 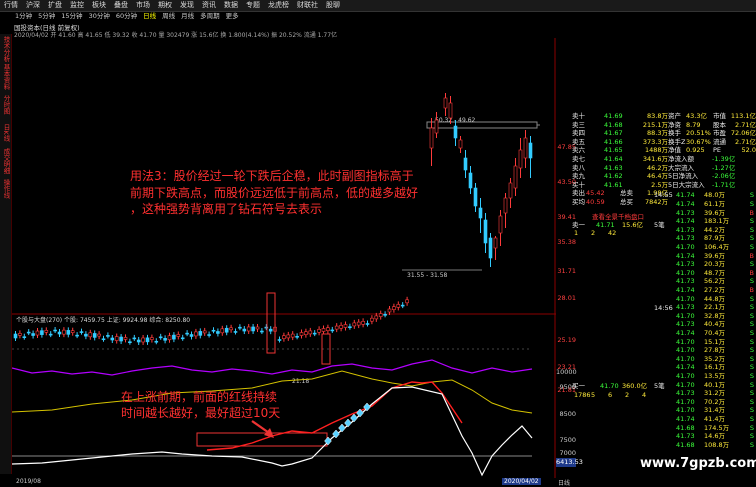 What do you see at coordinates (620, 225) in the screenshot?
I see `sell-one-row: 卖一 41.71 15.6亿 5笔` at bounding box center [620, 225].